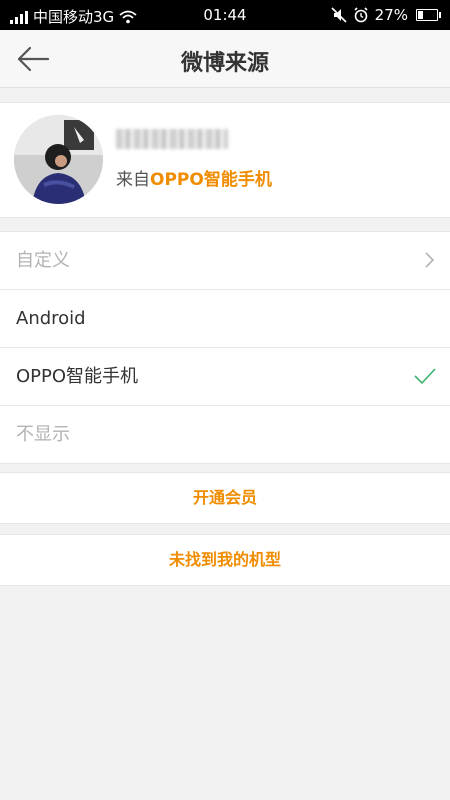 The width and height of the screenshot is (450, 800). What do you see at coordinates (391, 15) in the screenshot?
I see `battery-percent: 27%` at bounding box center [391, 15].